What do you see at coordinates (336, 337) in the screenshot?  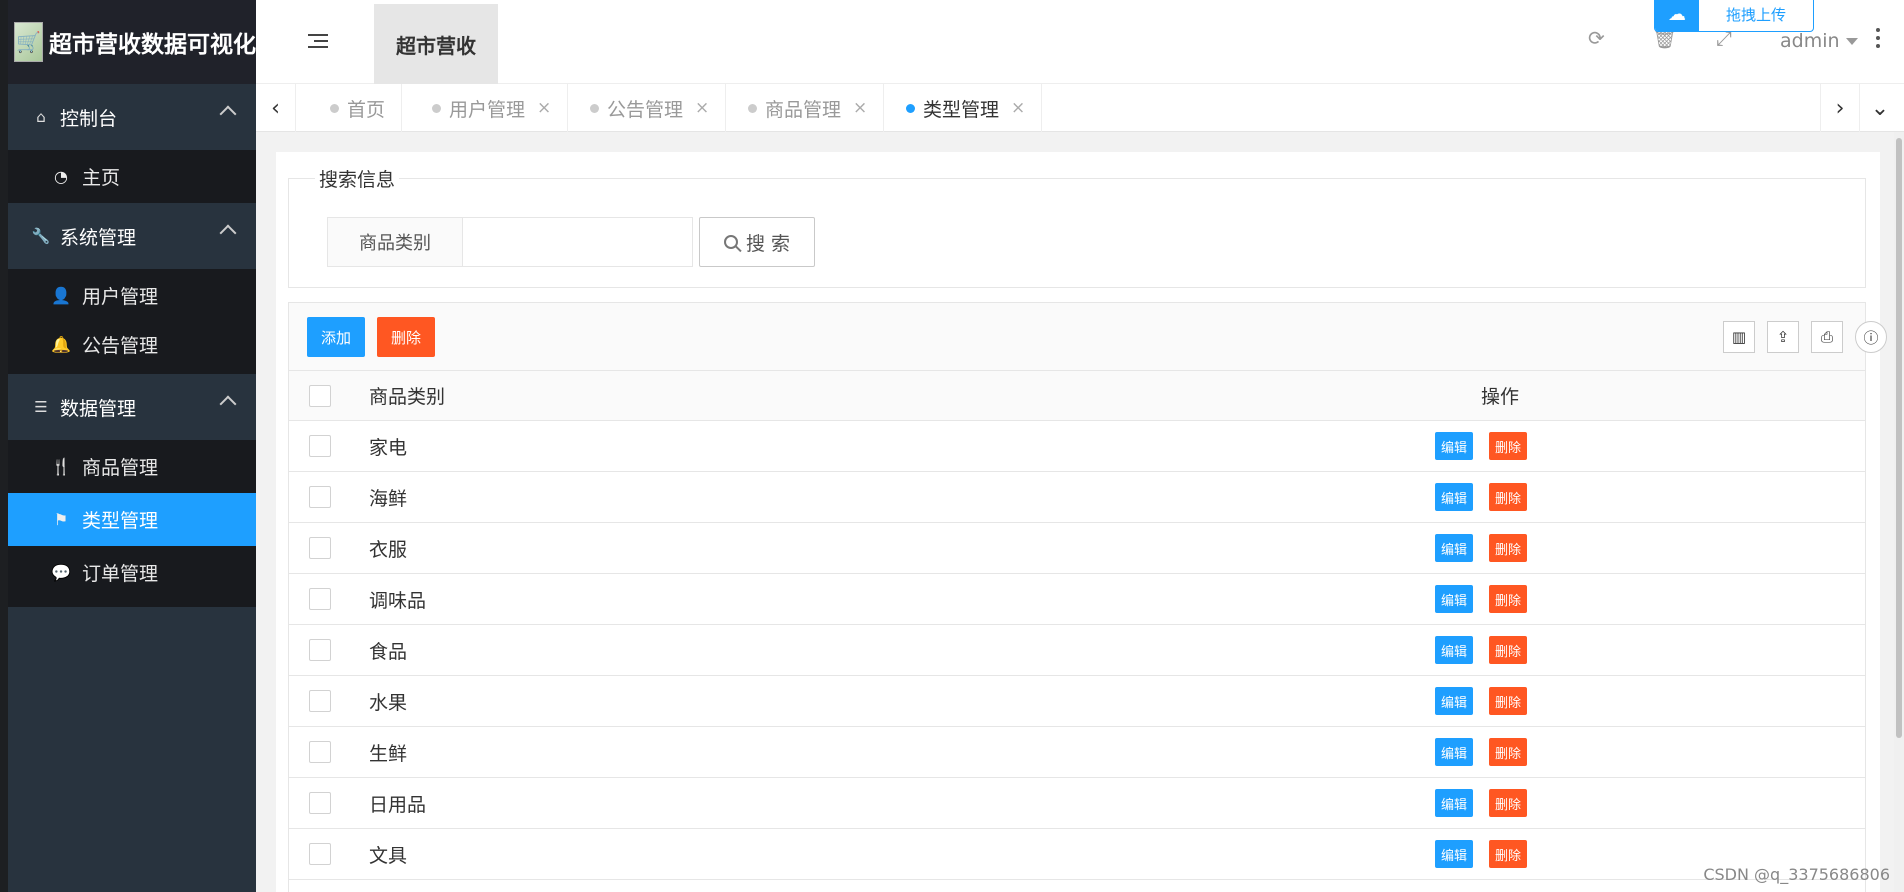 I see `add-button: 添加` at bounding box center [336, 337].